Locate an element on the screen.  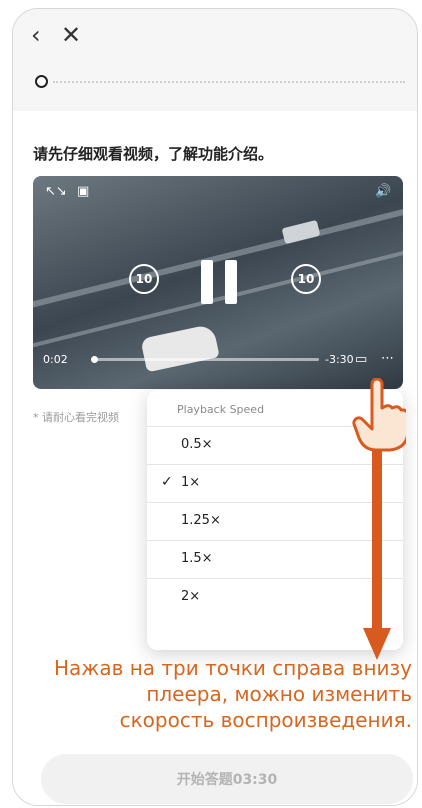
pointing-hand-icon is located at coordinates (379, 415).